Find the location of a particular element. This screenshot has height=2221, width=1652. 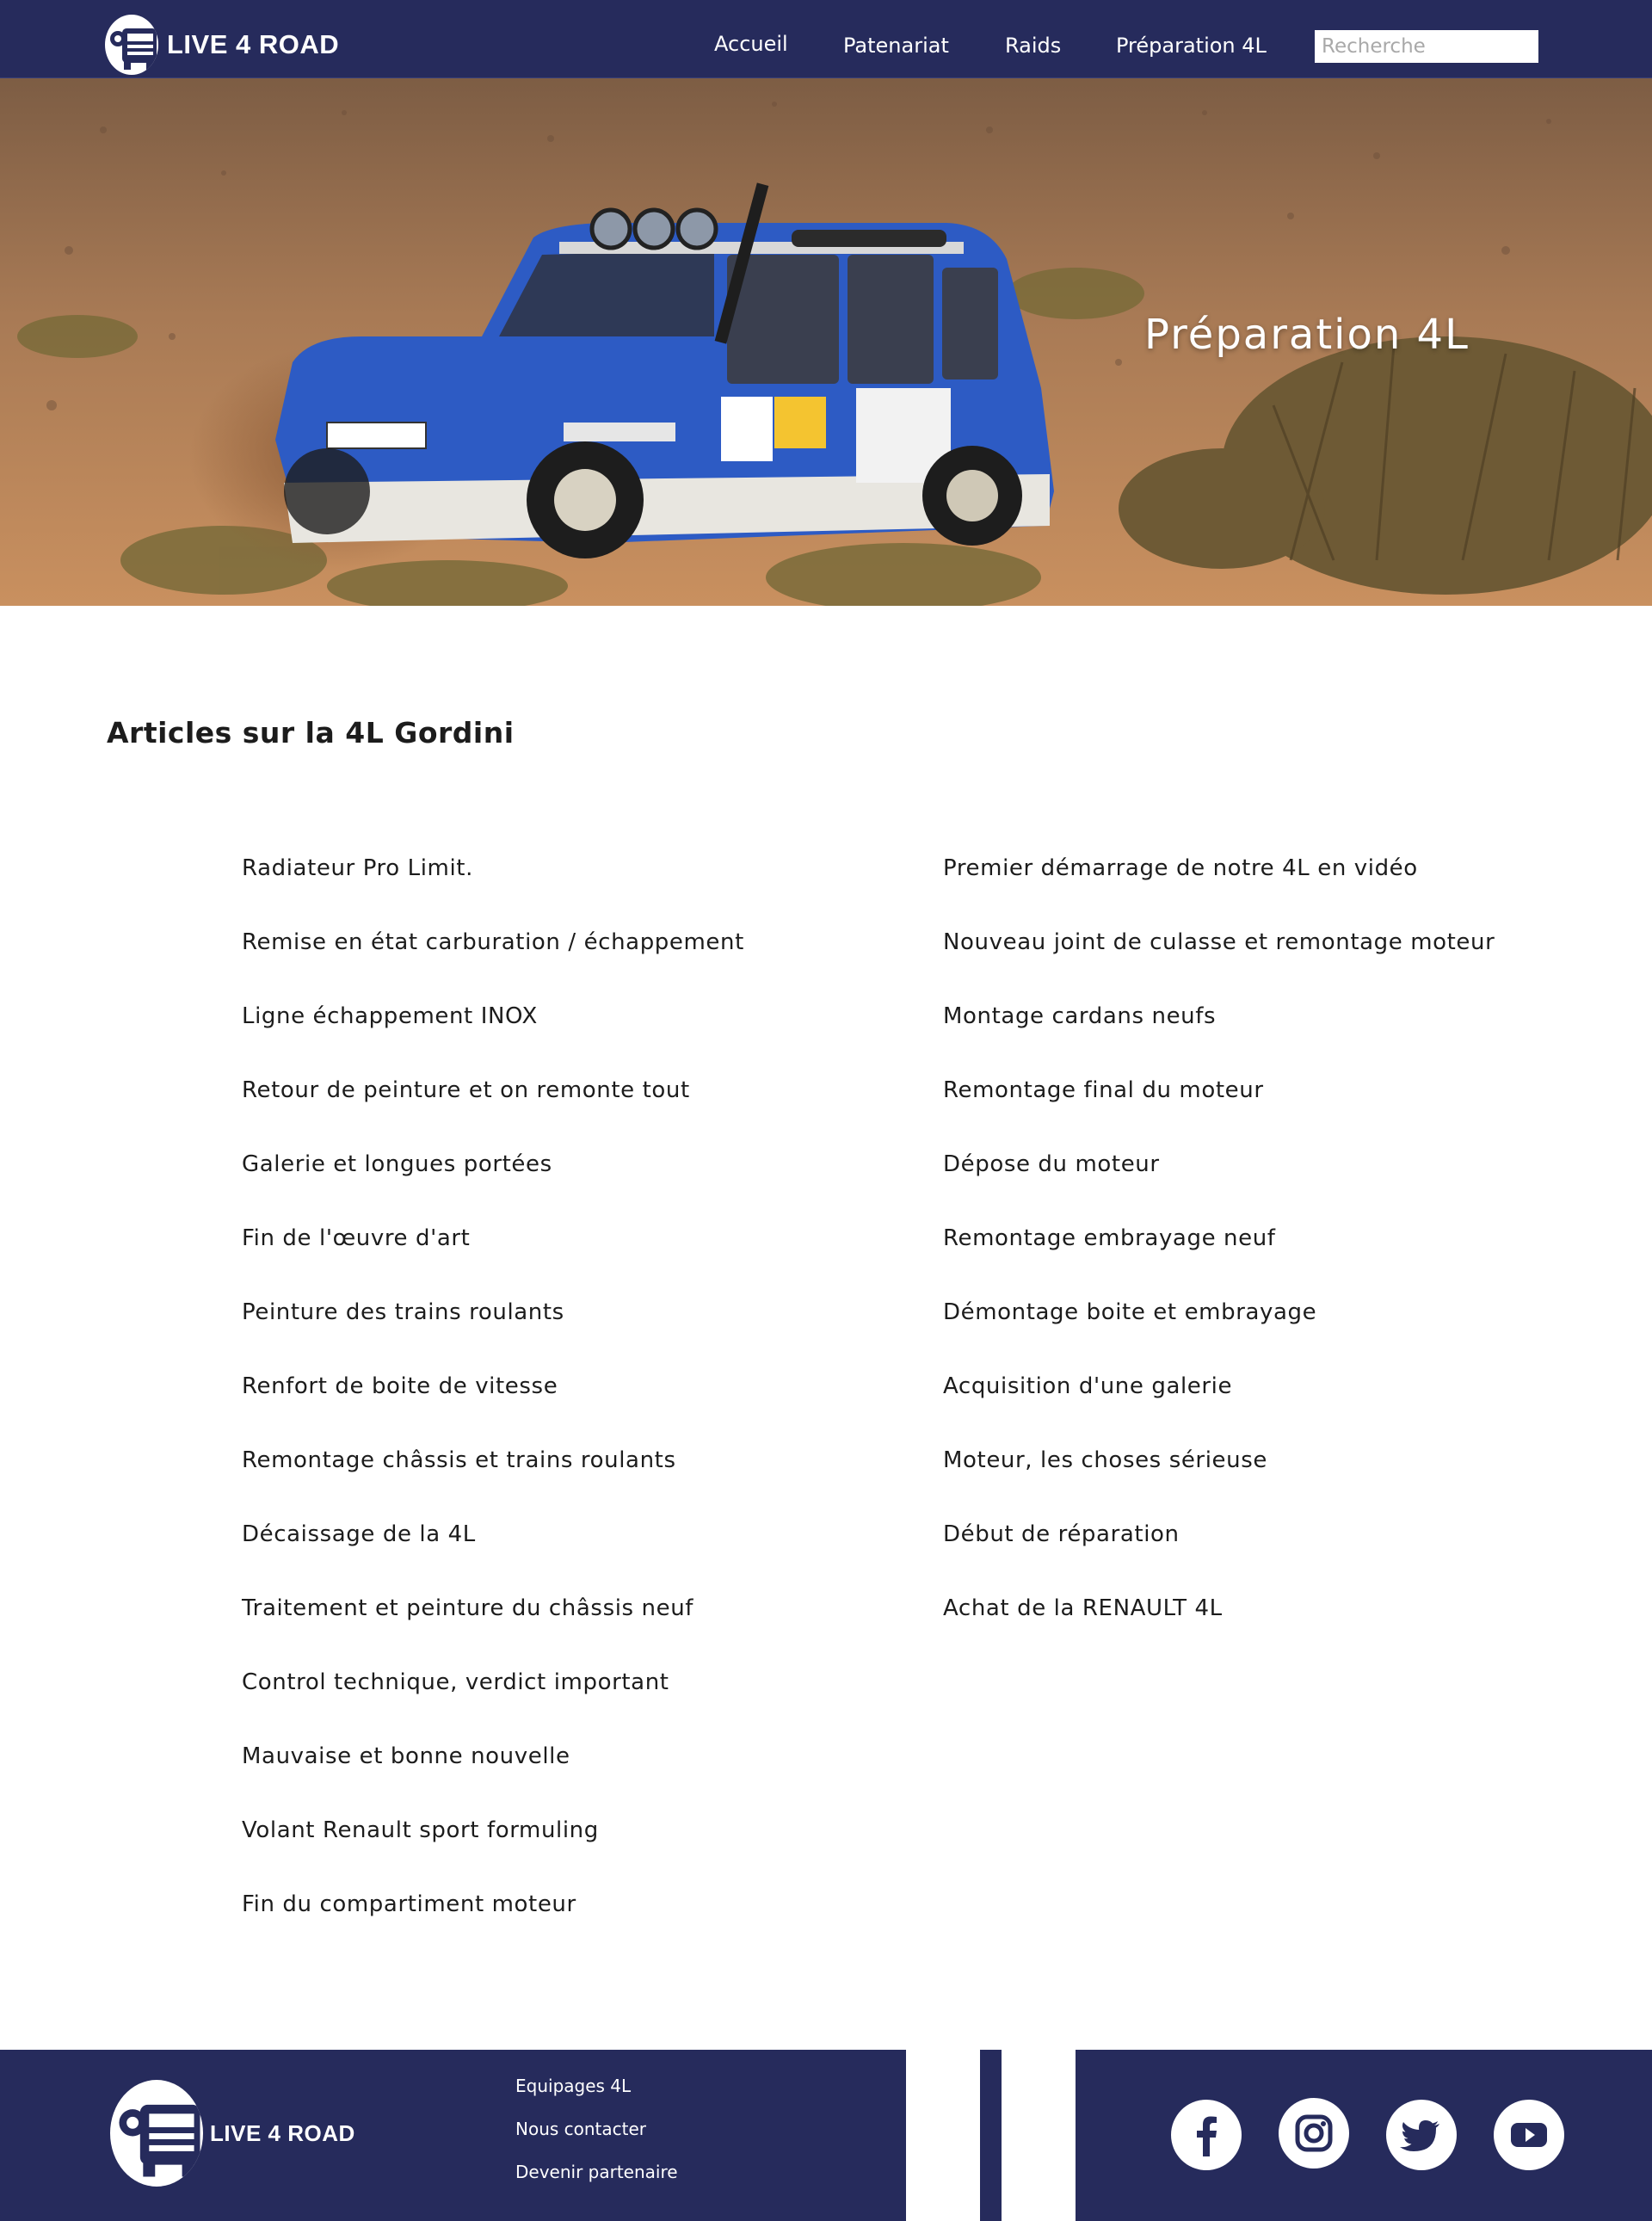

footer-logo-text: LIVE 4 ROAD is located at coordinates (282, 2132).